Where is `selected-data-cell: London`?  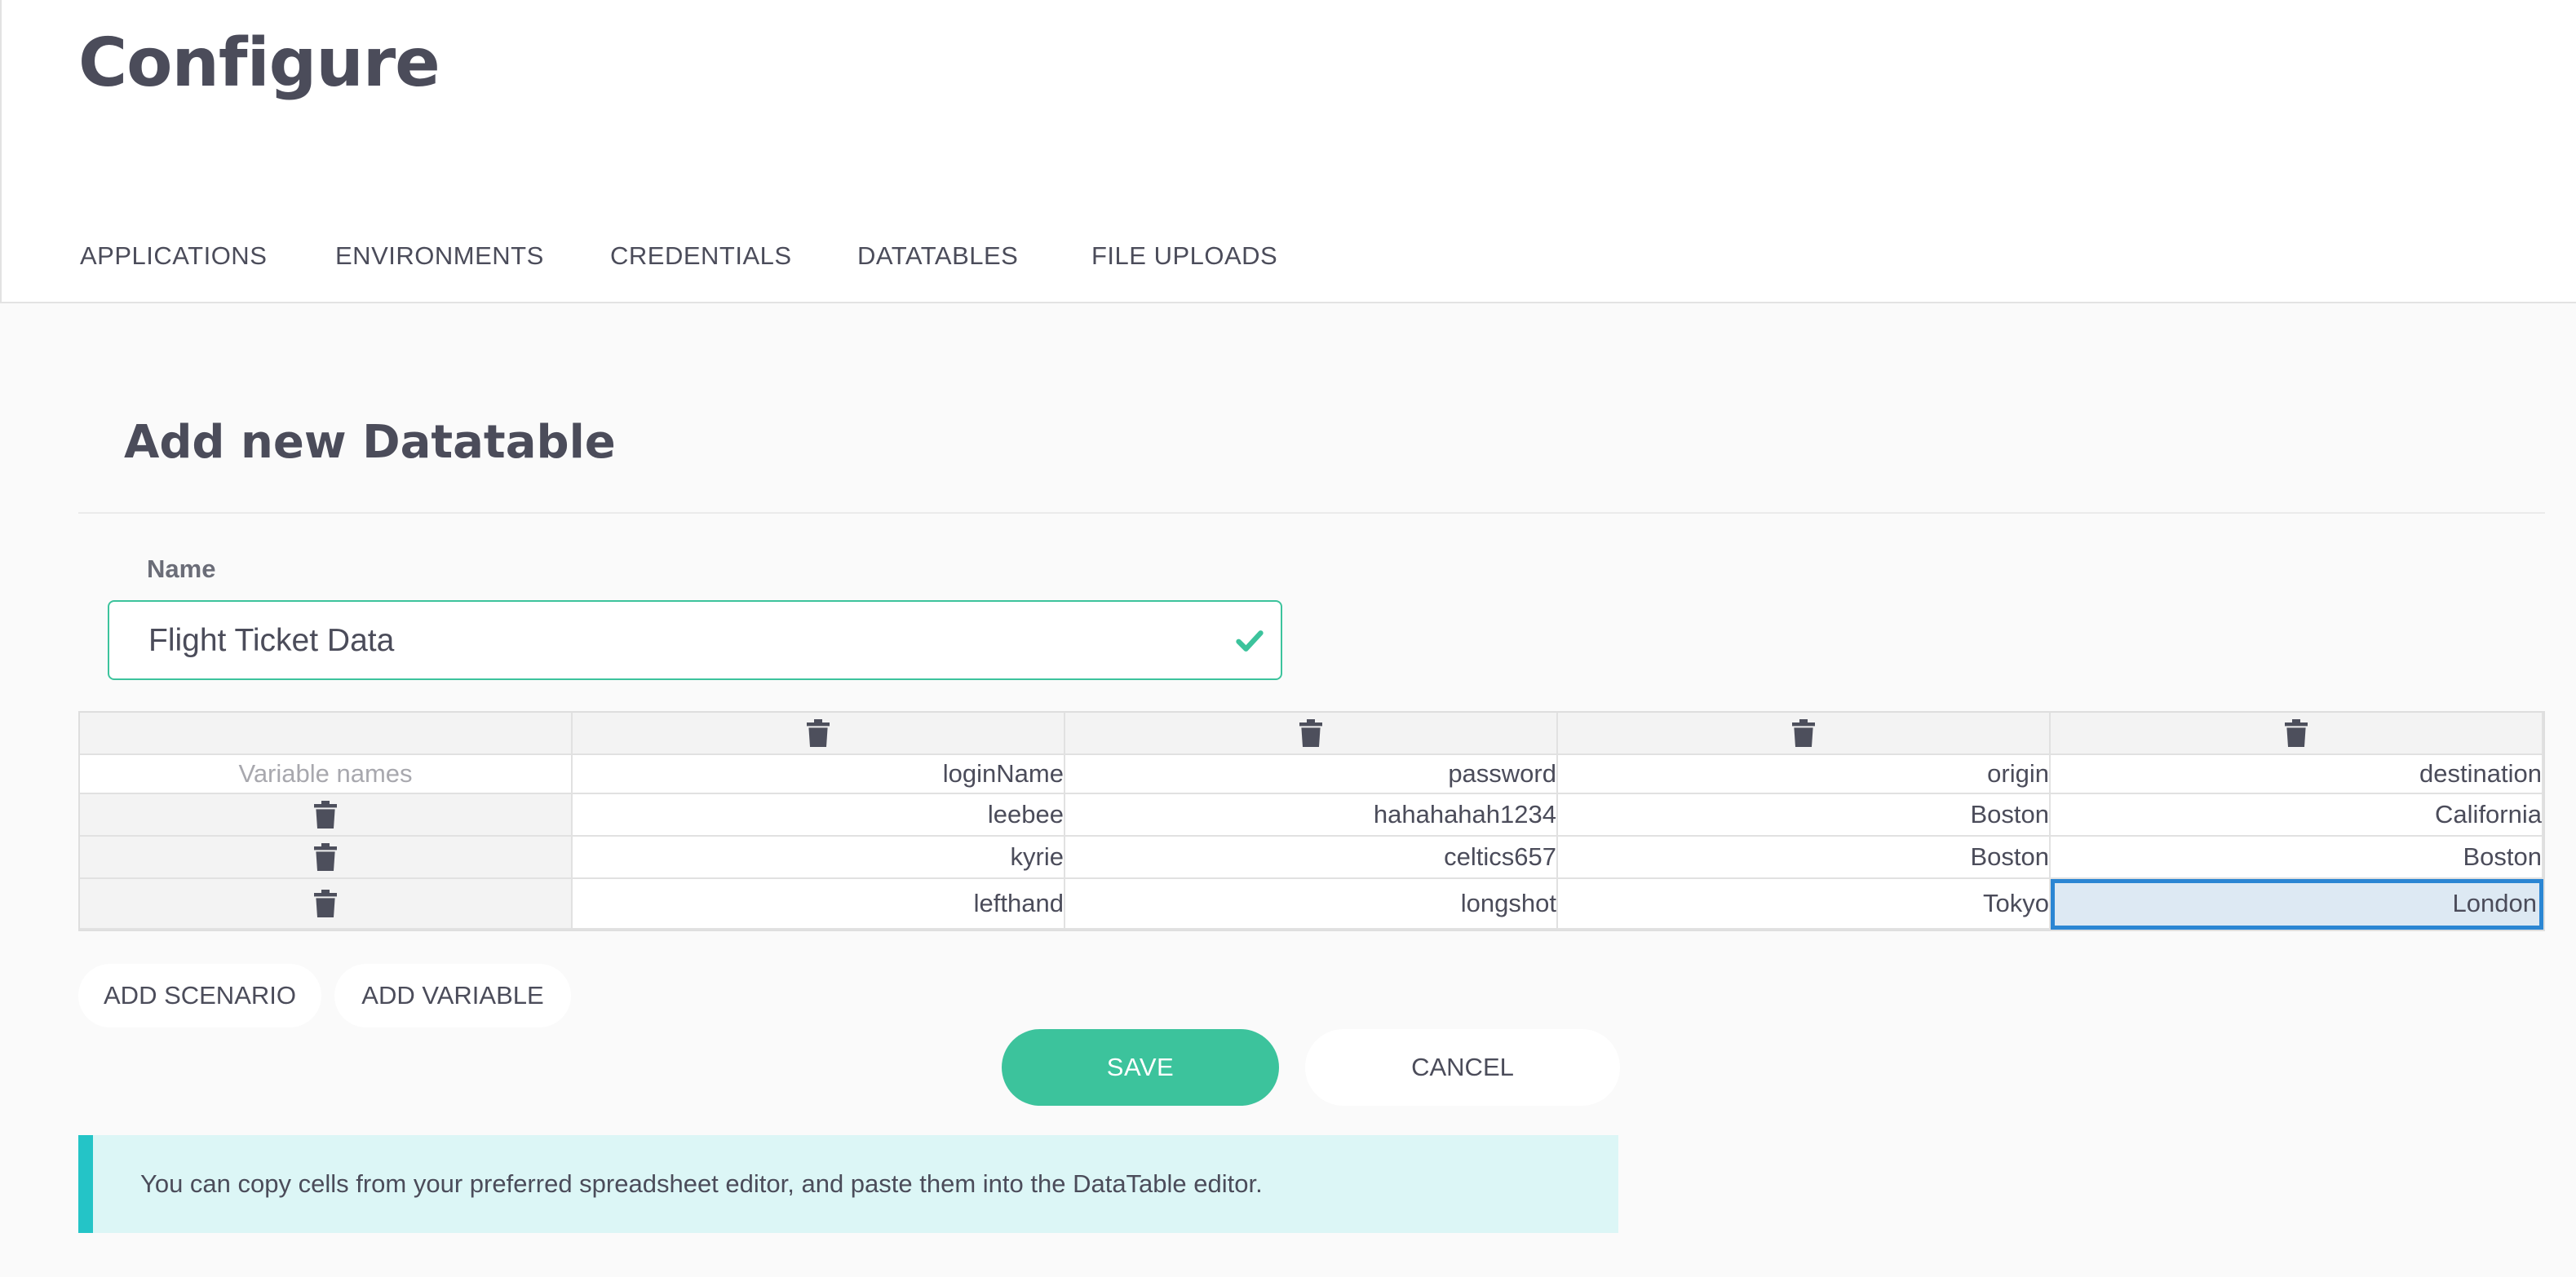 selected-data-cell: London is located at coordinates (2297, 904).